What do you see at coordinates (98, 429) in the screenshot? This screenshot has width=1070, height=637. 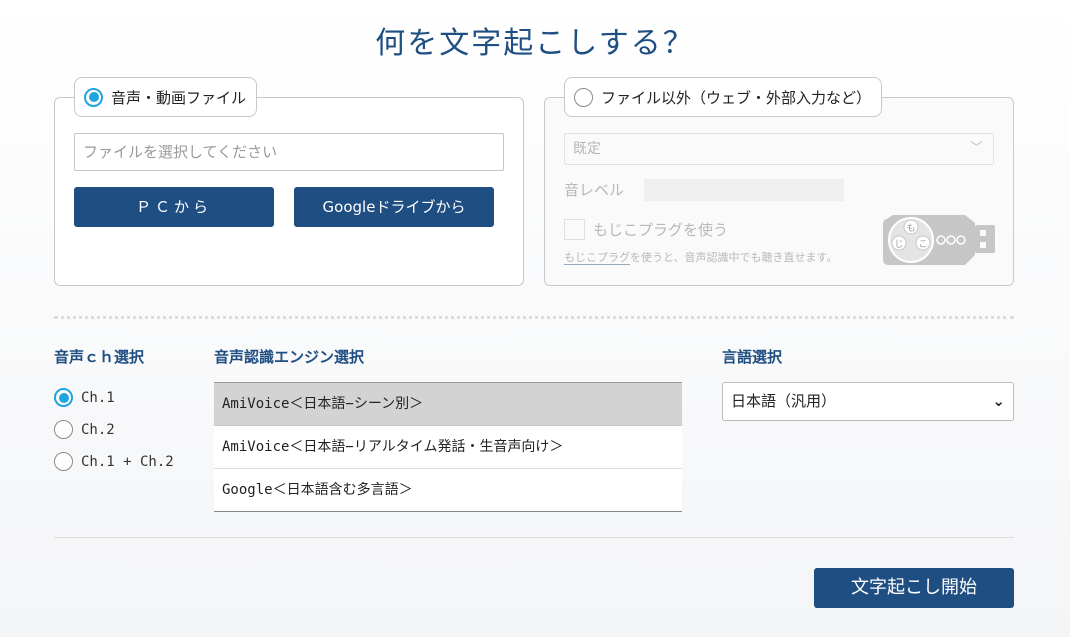 I see `channel-label-ch2: Ch.2` at bounding box center [98, 429].